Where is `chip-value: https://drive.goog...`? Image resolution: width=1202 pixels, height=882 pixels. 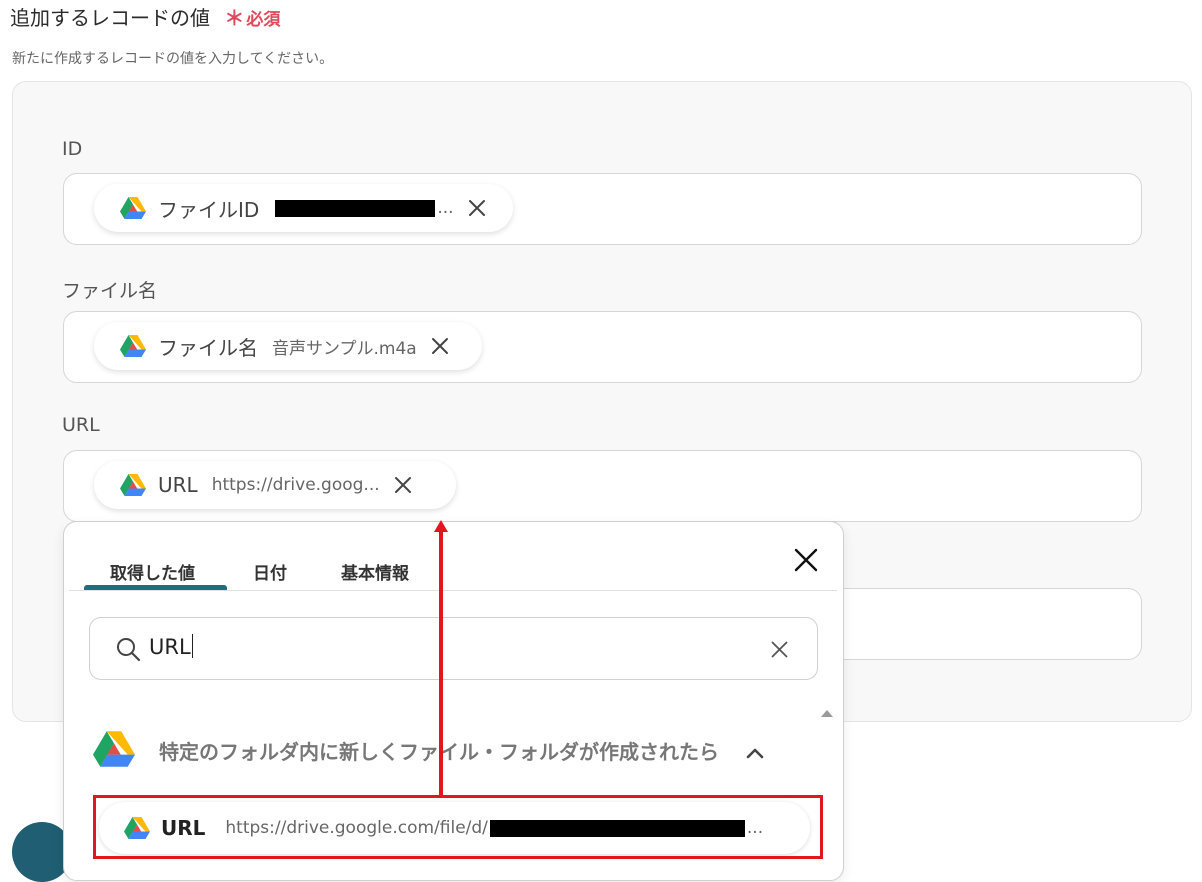 chip-value: https://drive.goog... is located at coordinates (295, 485).